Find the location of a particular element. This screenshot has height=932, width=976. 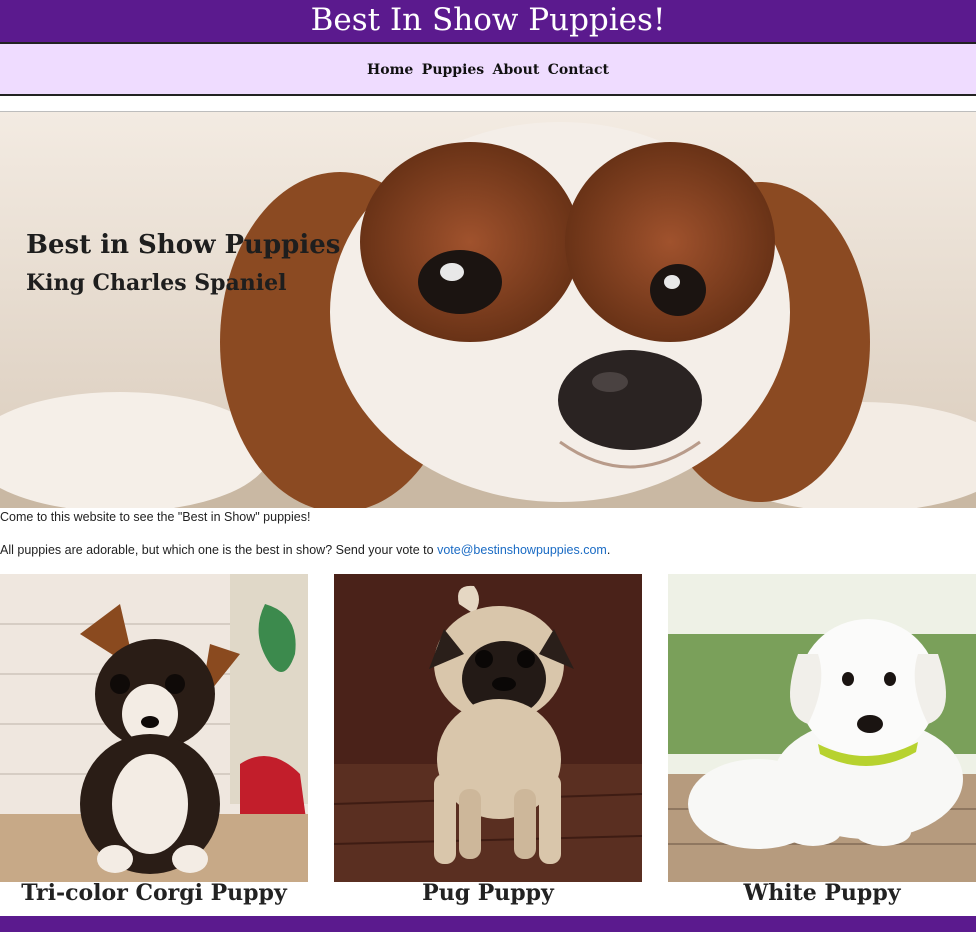

nav-contact-link: Contact is located at coordinates (578, 70).